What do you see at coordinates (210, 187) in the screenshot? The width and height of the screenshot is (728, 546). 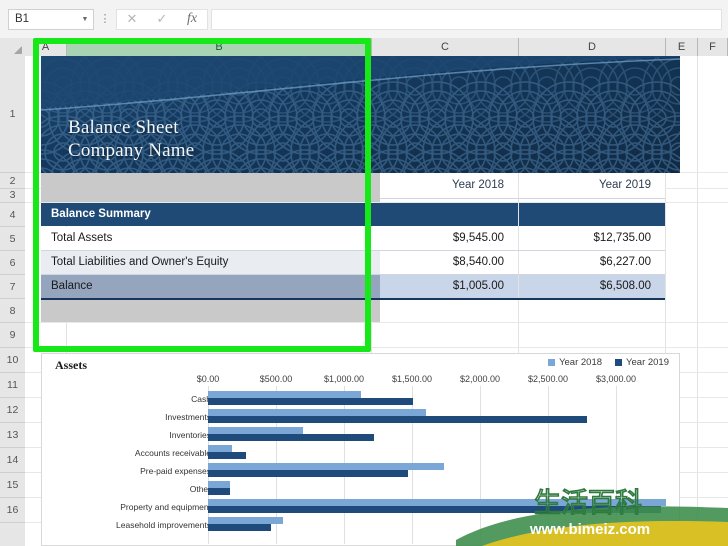 I see `cell-b2-spacer` at bounding box center [210, 187].